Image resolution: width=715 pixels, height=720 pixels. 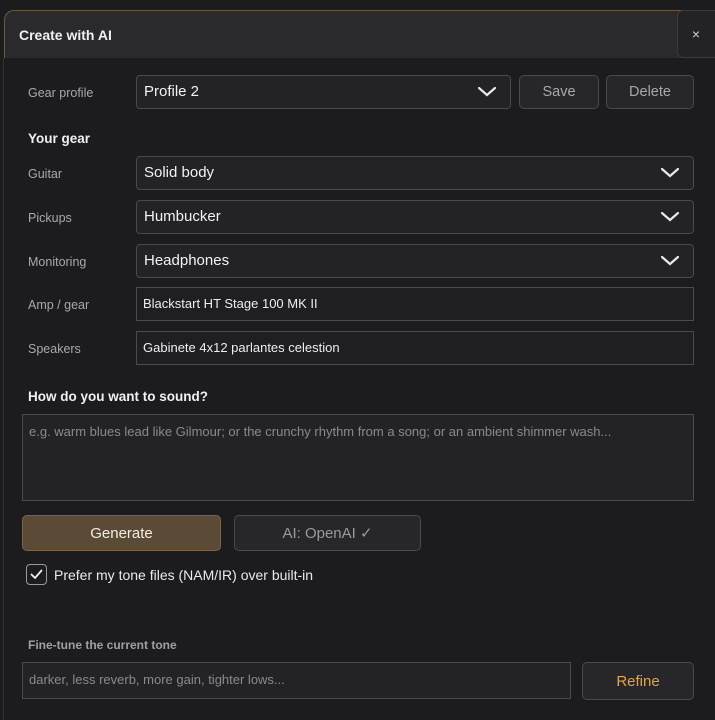 What do you see at coordinates (415, 304) in the screenshot?
I see `amp-input: Blackstart HT Stage 100 MK II` at bounding box center [415, 304].